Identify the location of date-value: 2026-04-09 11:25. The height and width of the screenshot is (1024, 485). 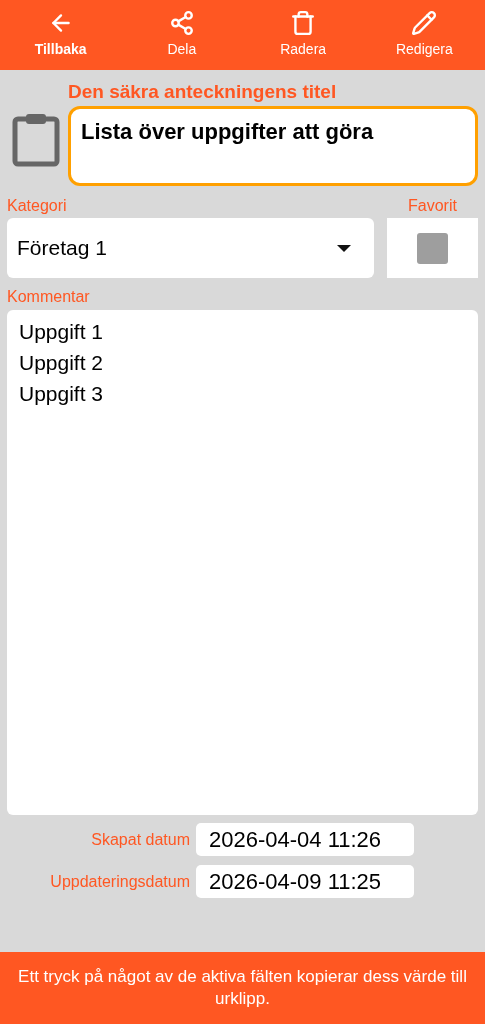
(305, 881).